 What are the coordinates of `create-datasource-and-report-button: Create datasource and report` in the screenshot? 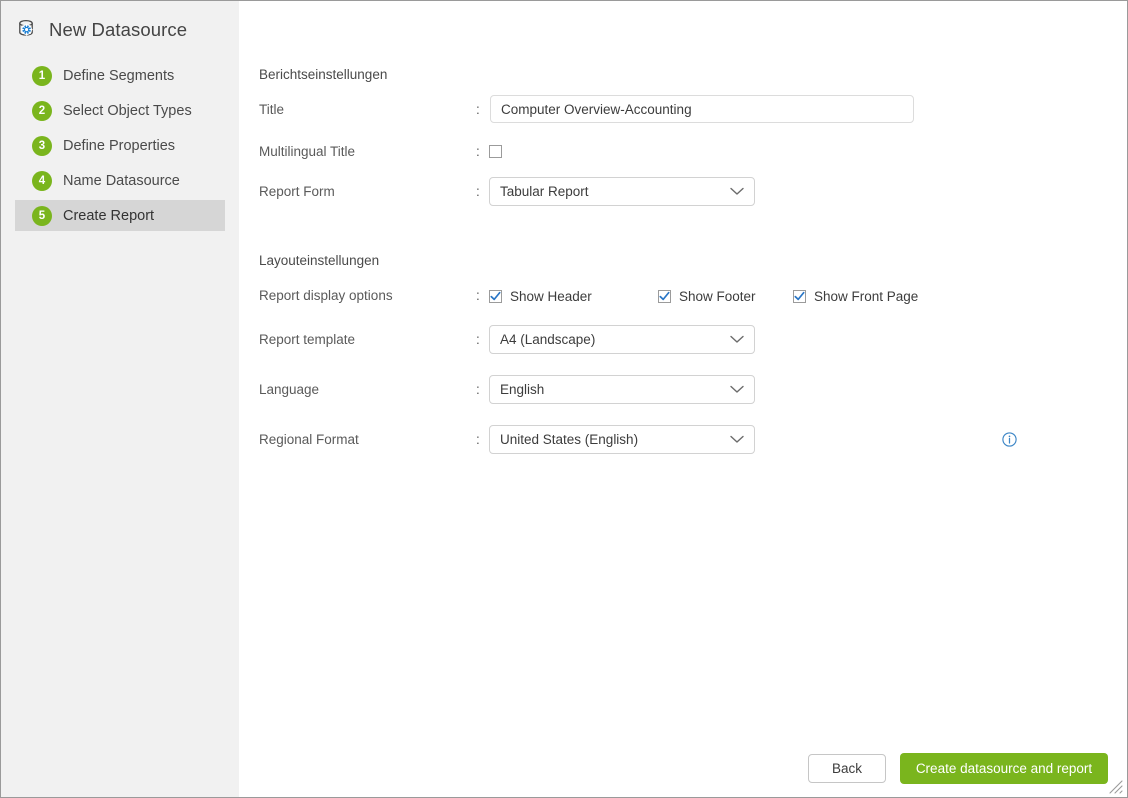 It's located at (1004, 768).